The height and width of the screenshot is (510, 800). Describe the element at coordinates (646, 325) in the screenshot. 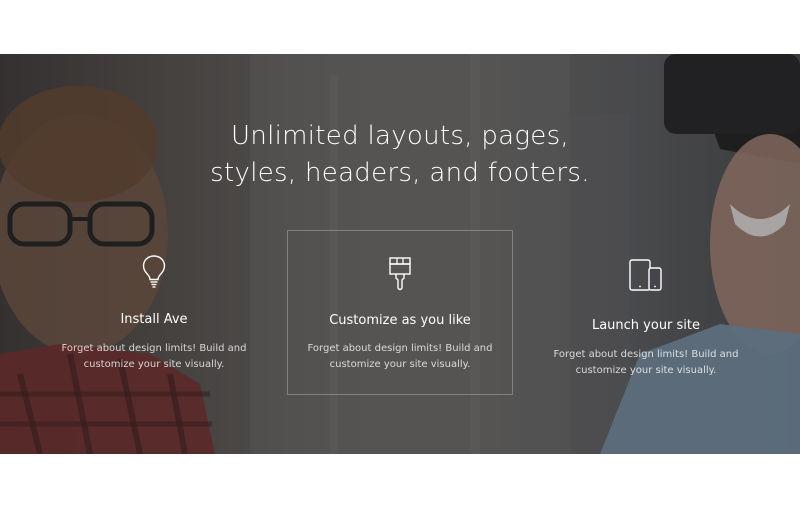

I see `feature-title: Launch your site` at that location.